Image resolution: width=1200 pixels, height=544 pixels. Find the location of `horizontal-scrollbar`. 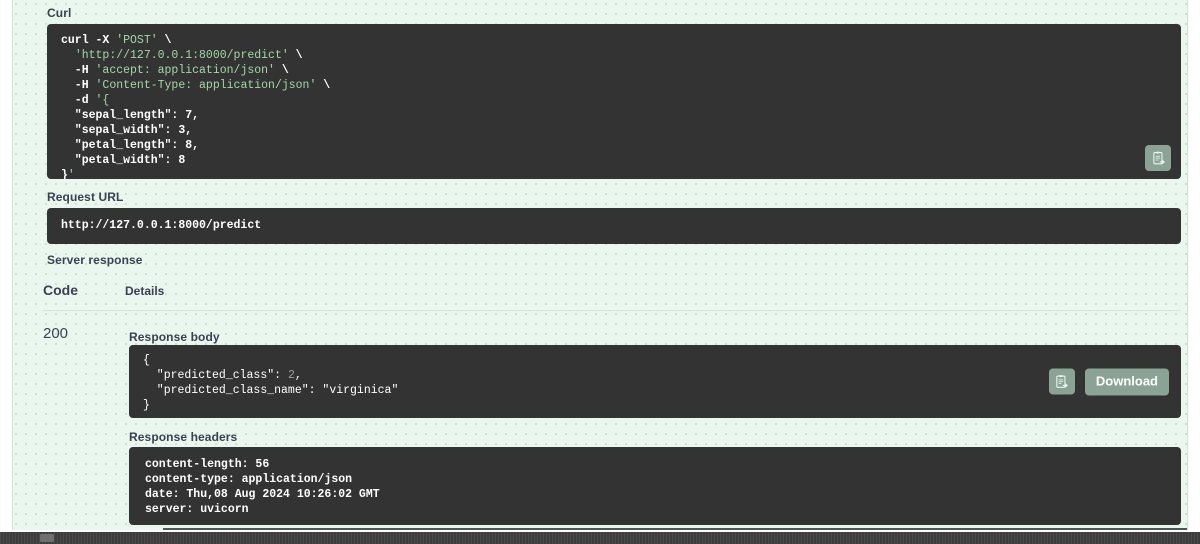

horizontal-scrollbar is located at coordinates (600, 538).